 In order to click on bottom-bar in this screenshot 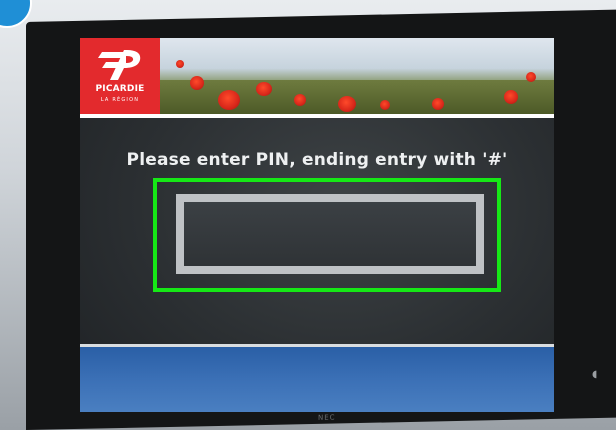, I will do `click(317, 379)`.